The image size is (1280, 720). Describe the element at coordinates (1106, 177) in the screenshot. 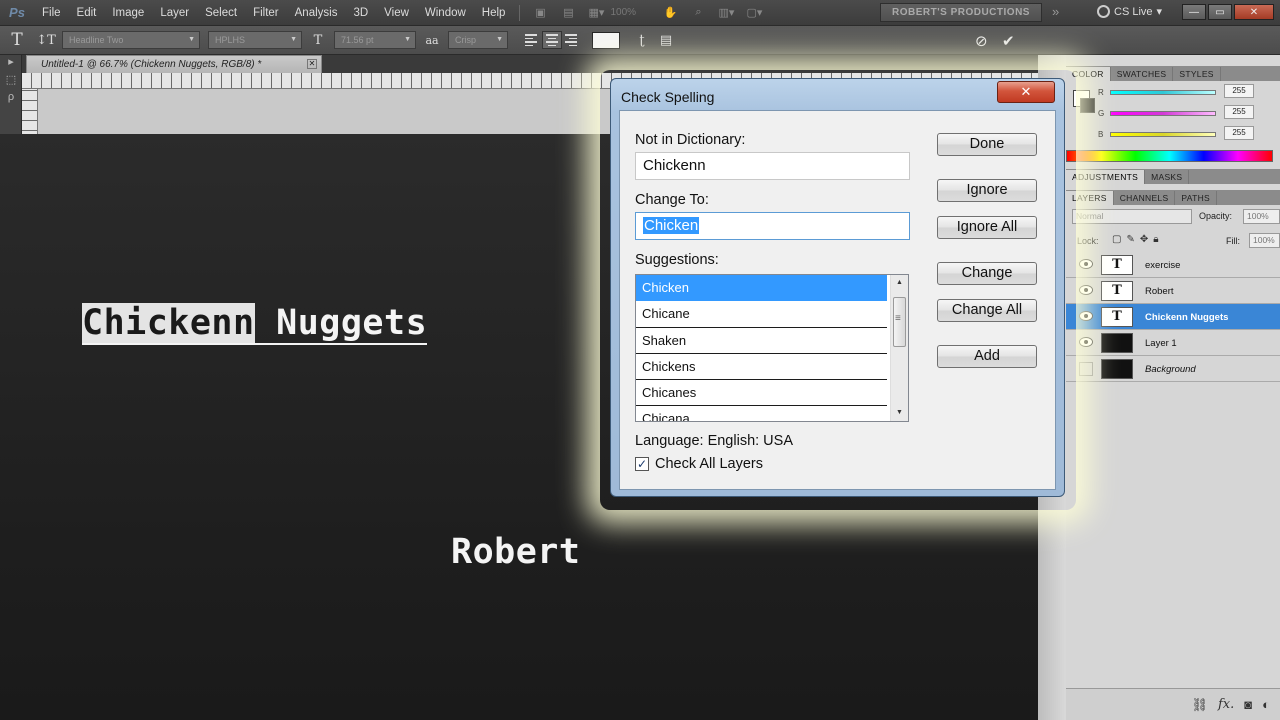

I see `tab-adjustments: ADJUSTMENTS` at that location.